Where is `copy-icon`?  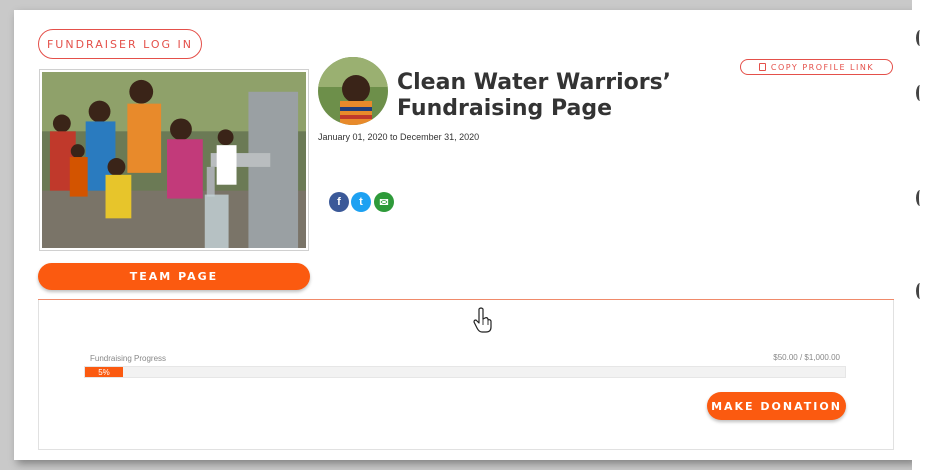 copy-icon is located at coordinates (762, 67).